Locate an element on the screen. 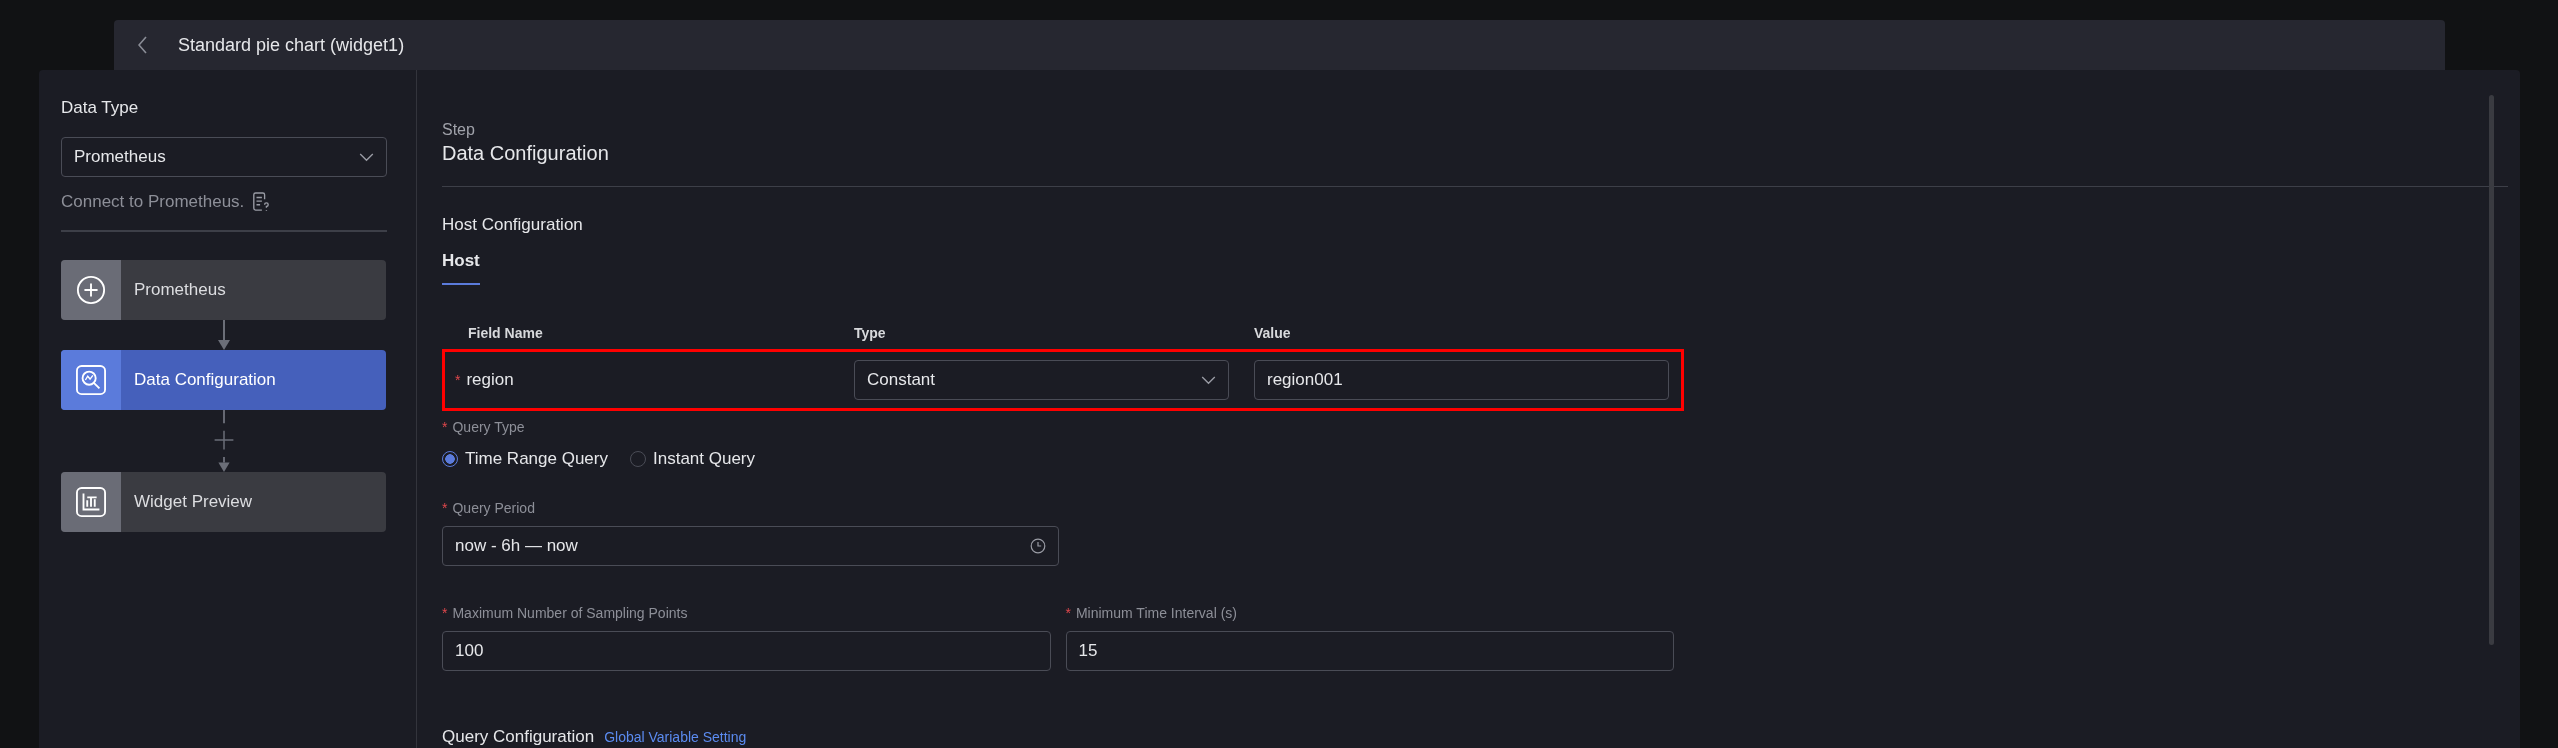 This screenshot has width=2558, height=748. column-header: Type is located at coordinates (870, 333).